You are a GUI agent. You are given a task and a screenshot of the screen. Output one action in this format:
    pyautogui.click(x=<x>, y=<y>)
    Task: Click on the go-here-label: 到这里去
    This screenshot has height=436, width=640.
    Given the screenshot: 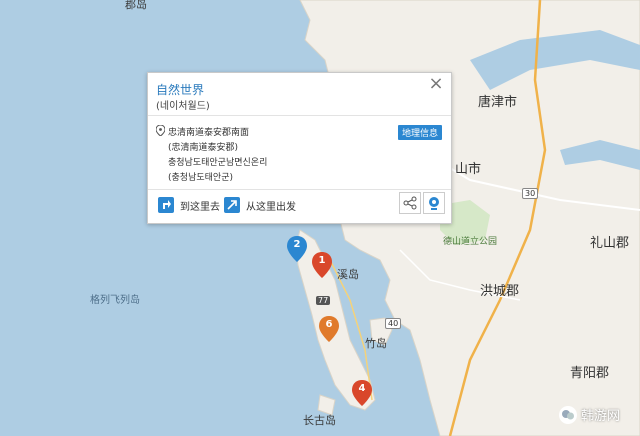 What is the action you would take?
    pyautogui.click(x=200, y=207)
    